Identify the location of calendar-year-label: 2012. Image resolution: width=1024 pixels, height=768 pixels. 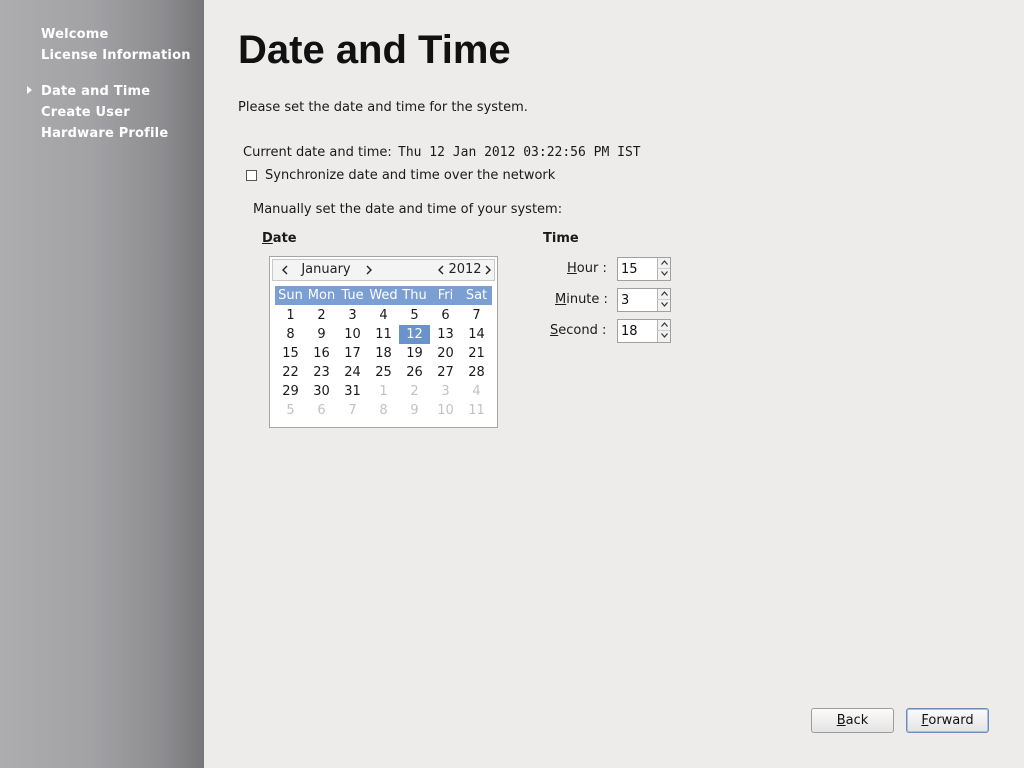
(465, 269).